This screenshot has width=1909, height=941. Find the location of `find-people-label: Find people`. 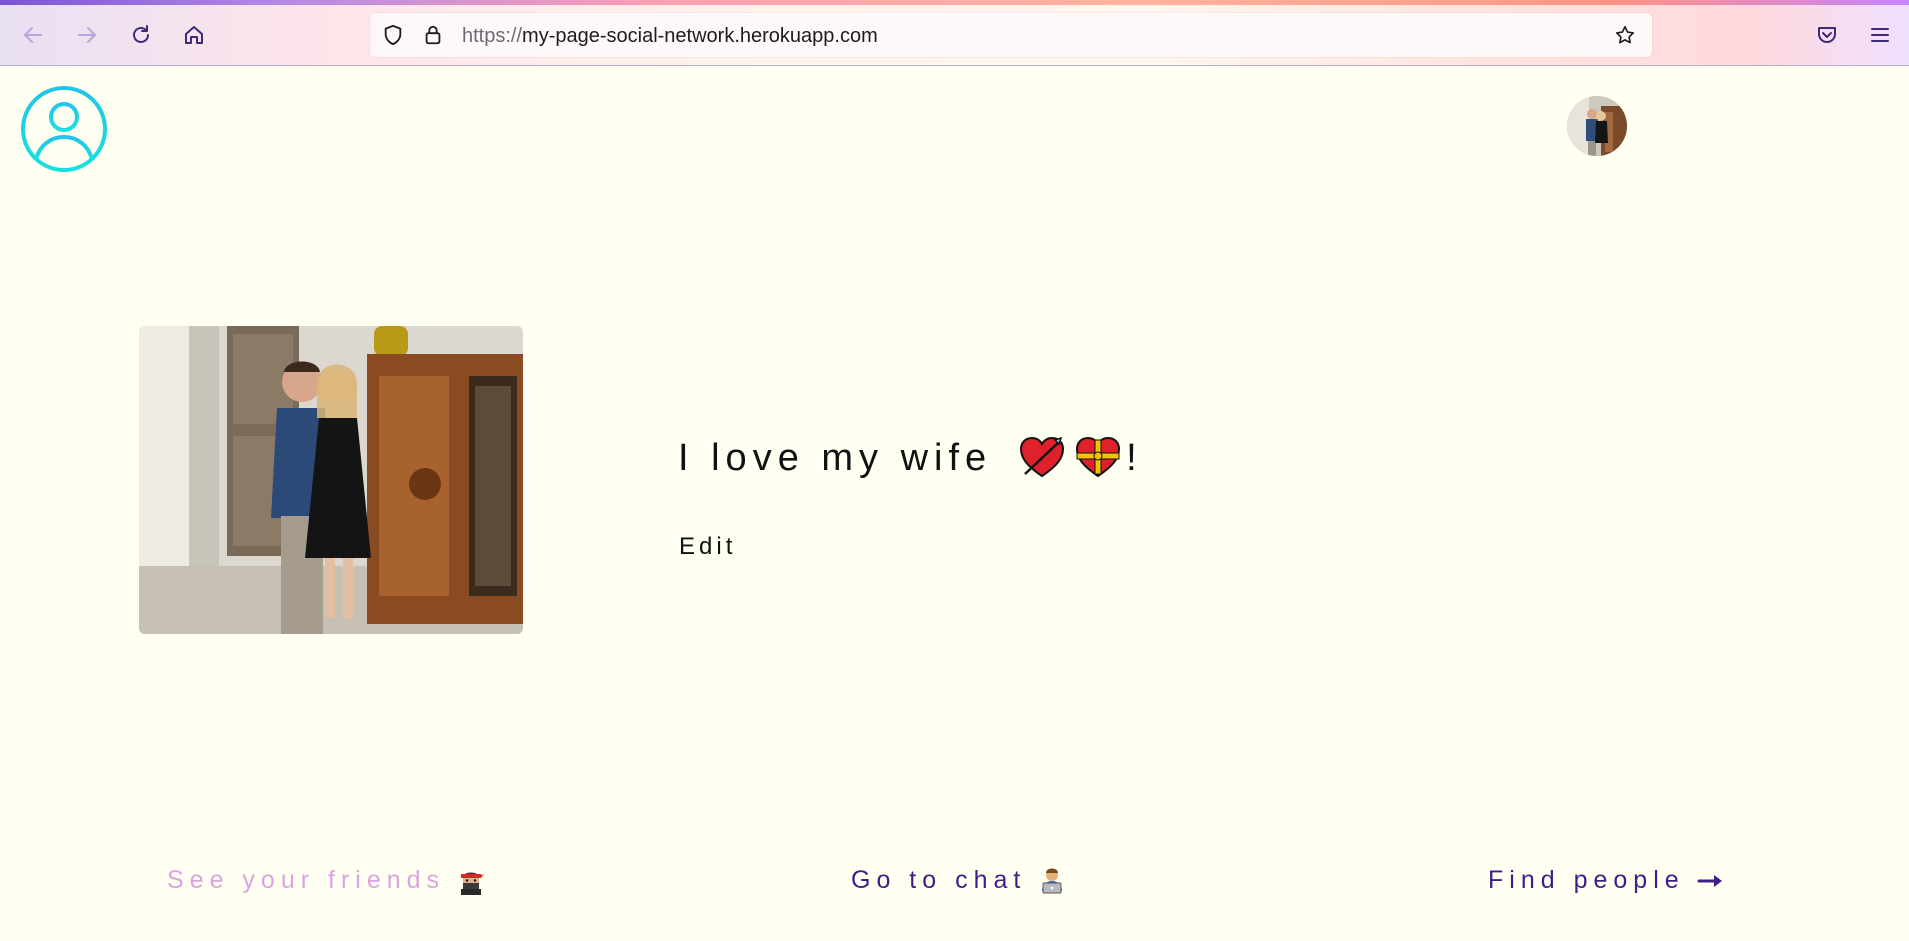

find-people-label: Find people is located at coordinates (1586, 880).